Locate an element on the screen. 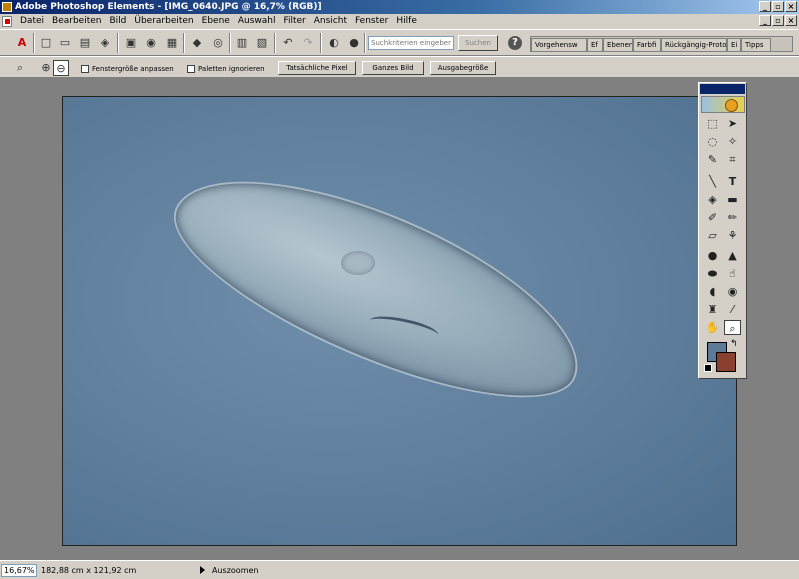 Image resolution: width=799 pixels, height=579 pixels. ignore-palettes-label: Paletten ignorieren is located at coordinates (231, 69).